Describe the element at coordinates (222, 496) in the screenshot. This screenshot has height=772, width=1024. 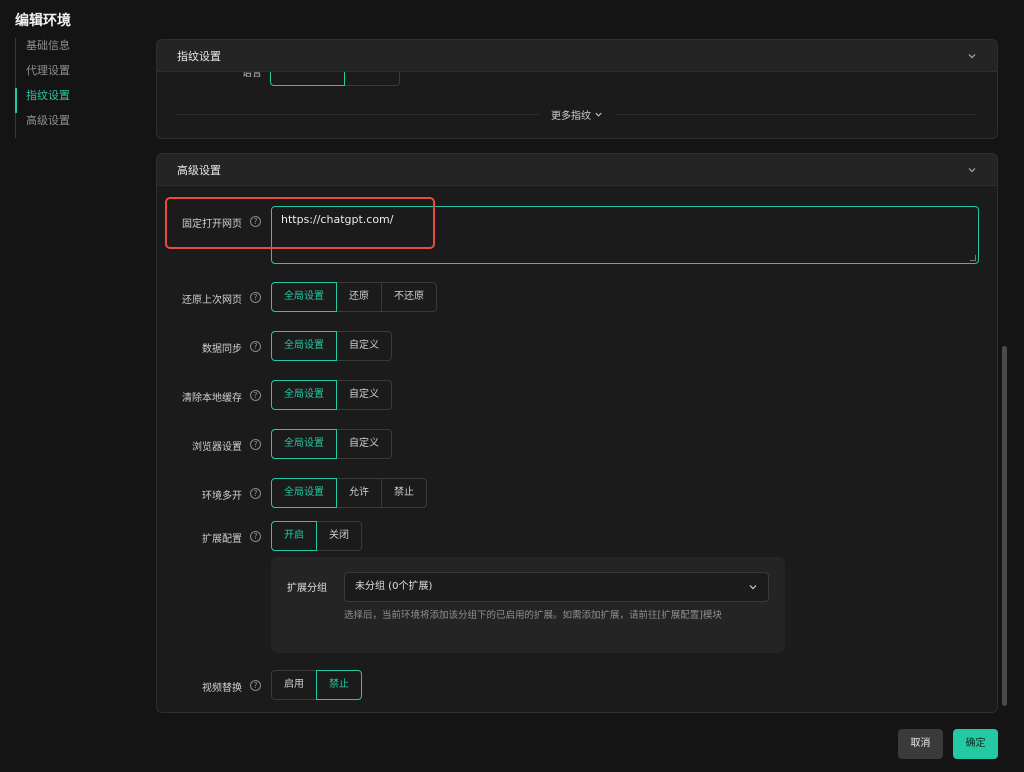
I see `multi-open-label: 环境多开` at that location.